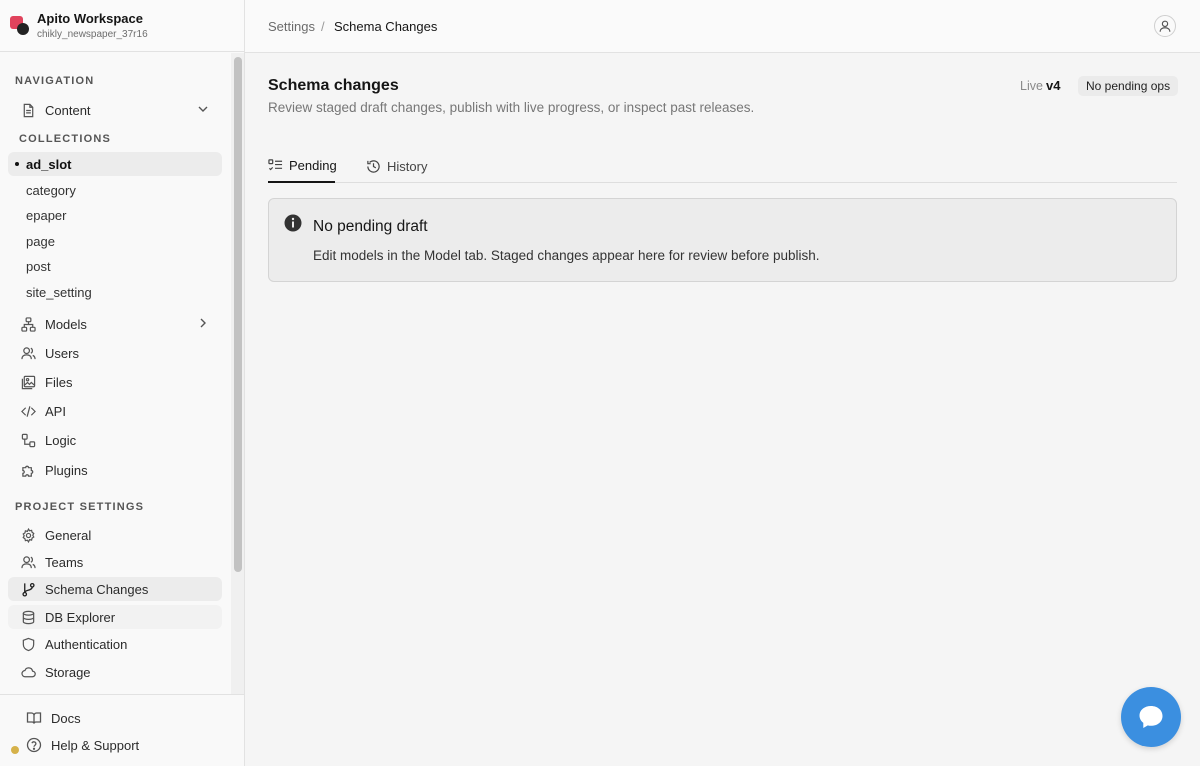 Image resolution: width=1200 pixels, height=766 pixels. Describe the element at coordinates (115, 292) in the screenshot. I see `collection-item-site-setting: site_setting` at that location.